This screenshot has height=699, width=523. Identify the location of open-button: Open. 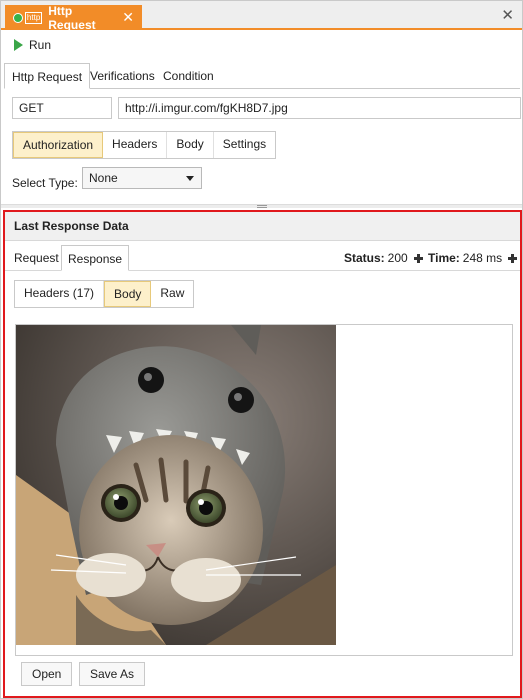
(47, 674).